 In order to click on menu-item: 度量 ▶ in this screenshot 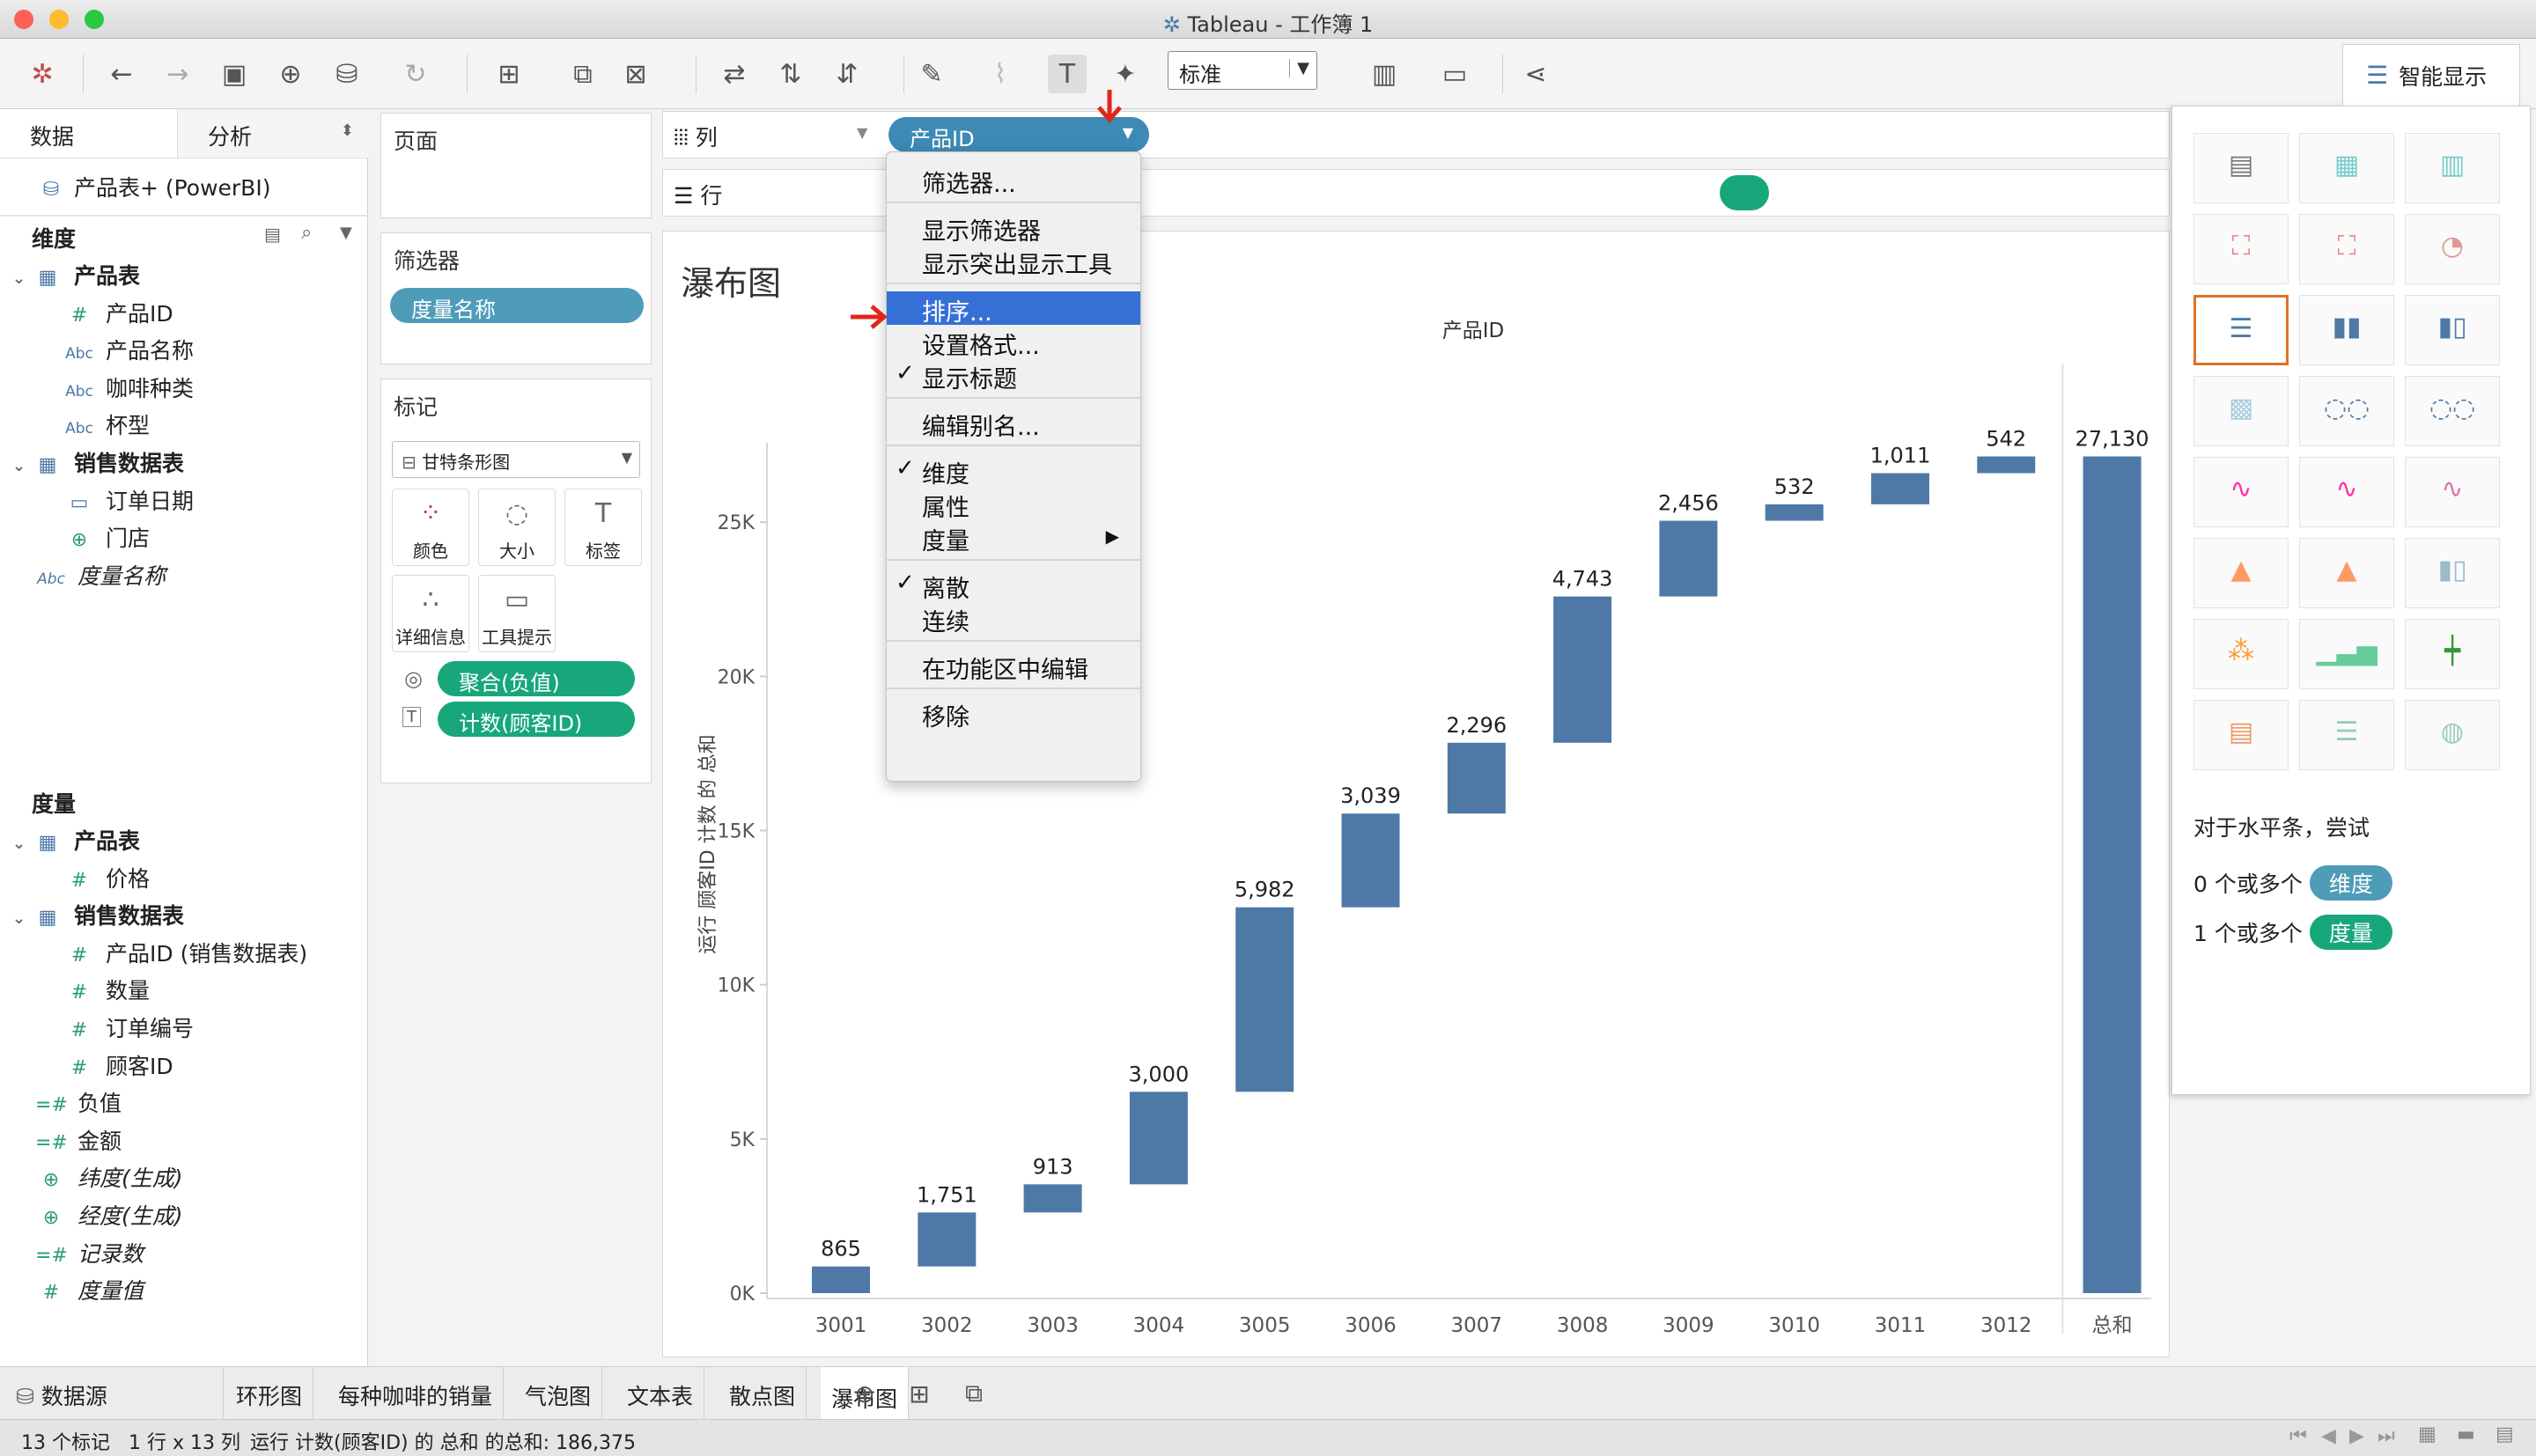, I will do `click(1013, 537)`.